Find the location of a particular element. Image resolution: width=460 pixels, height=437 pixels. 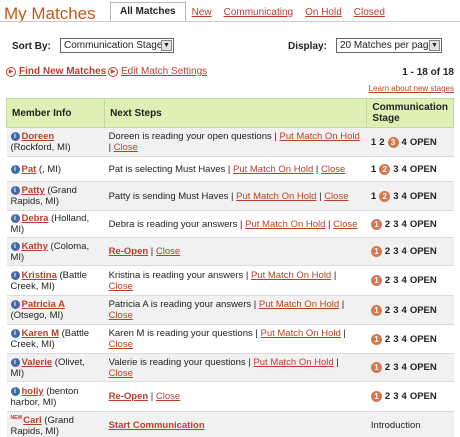

tab-on-hold: On Hold is located at coordinates (323, 13).